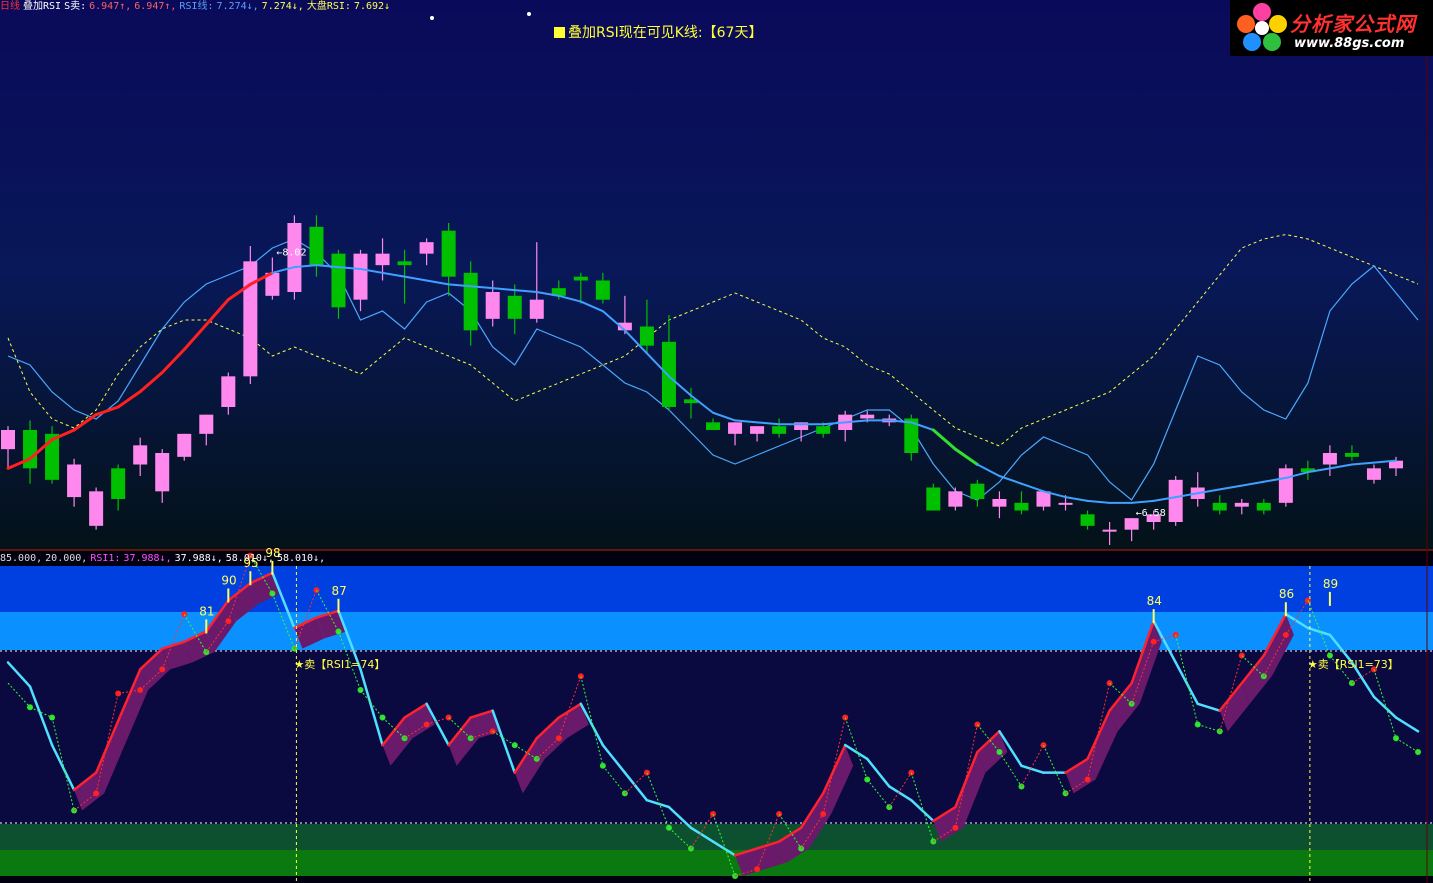  What do you see at coordinates (105, 558) in the screenshot?
I see `sub-header-value-2: RSI1:` at bounding box center [105, 558].